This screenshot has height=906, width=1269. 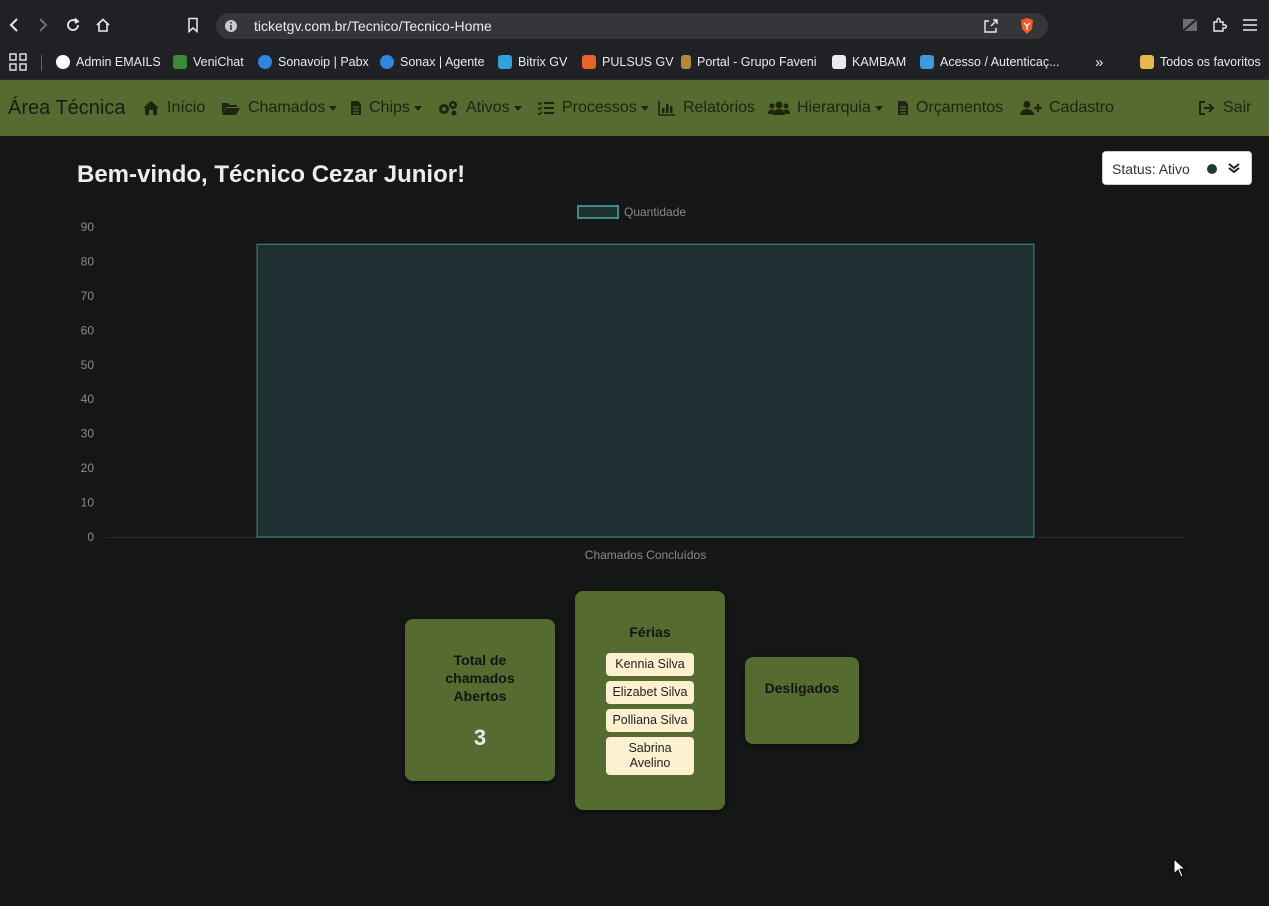 I want to click on bookmark-sonavoip: Sonavoip | Pabx, so click(x=313, y=62).